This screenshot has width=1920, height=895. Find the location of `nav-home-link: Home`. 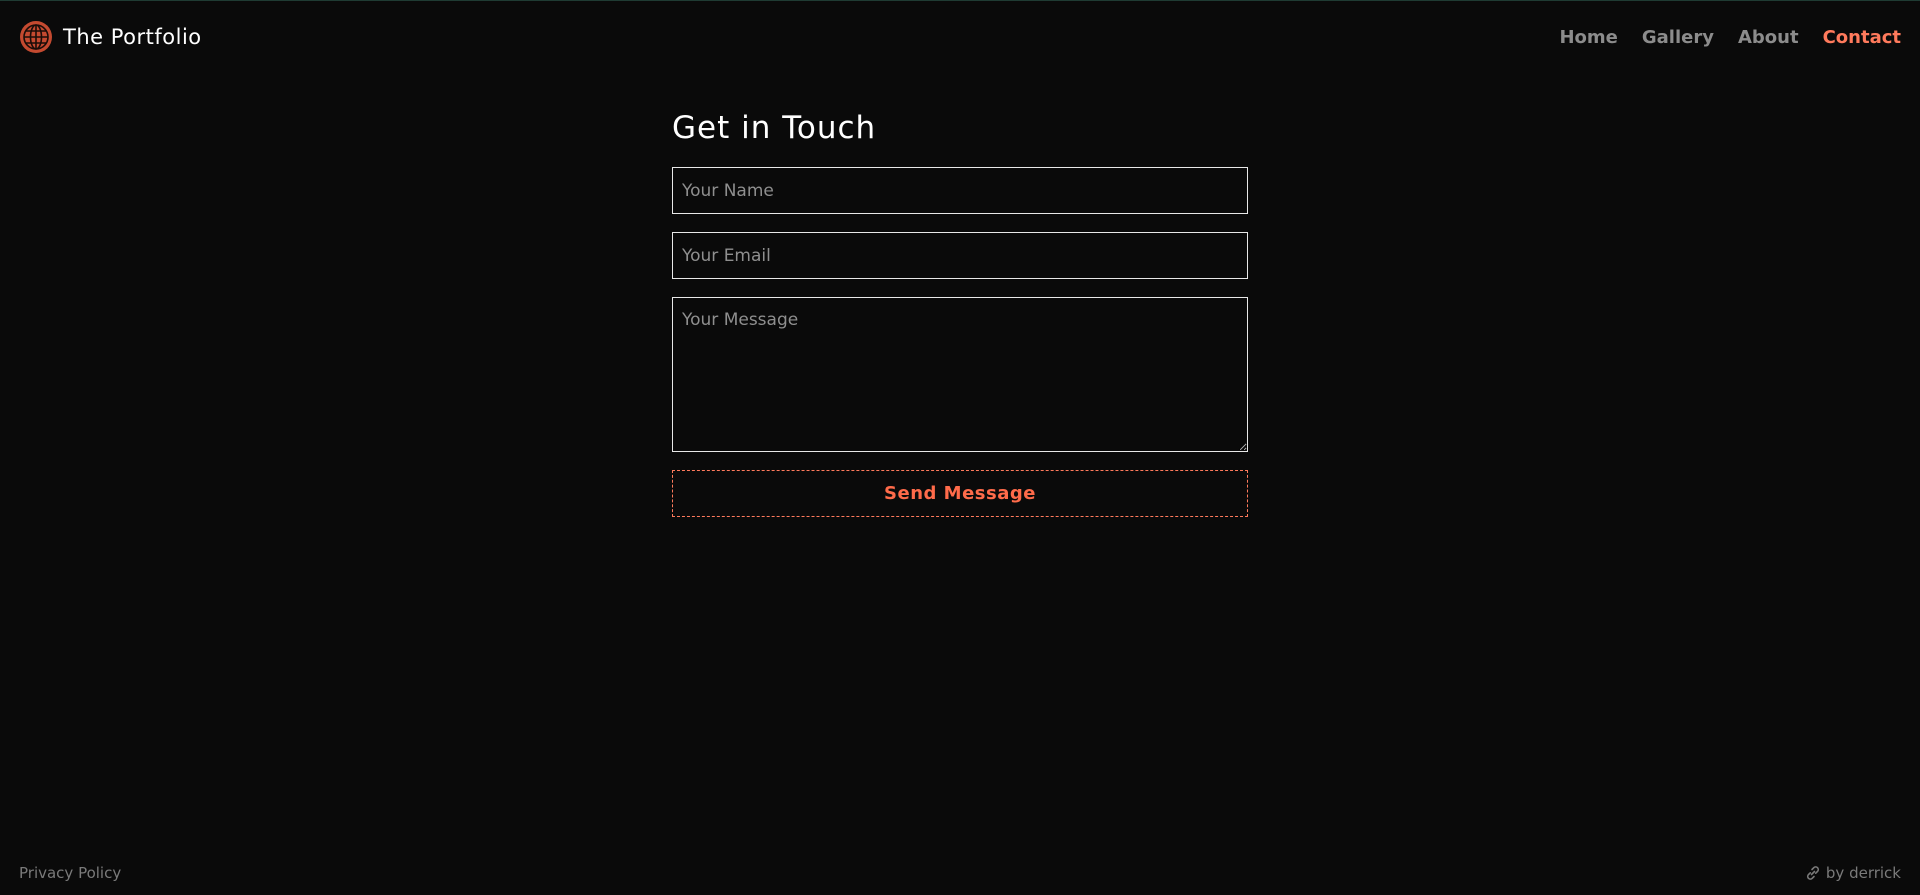

nav-home-link: Home is located at coordinates (1588, 37).